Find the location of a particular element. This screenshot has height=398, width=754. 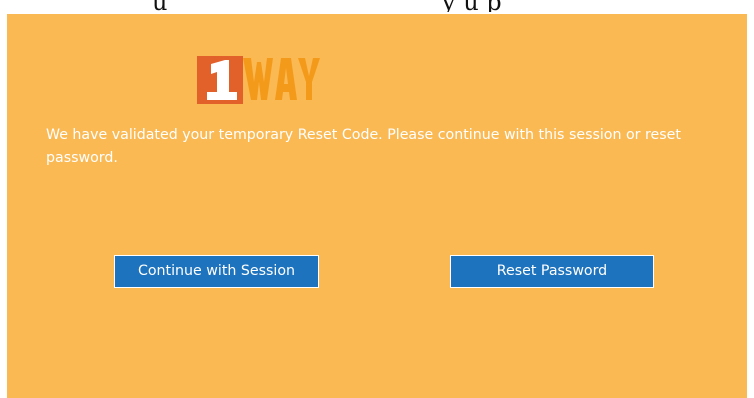

clipped-text-left: u is located at coordinates (159, 6).